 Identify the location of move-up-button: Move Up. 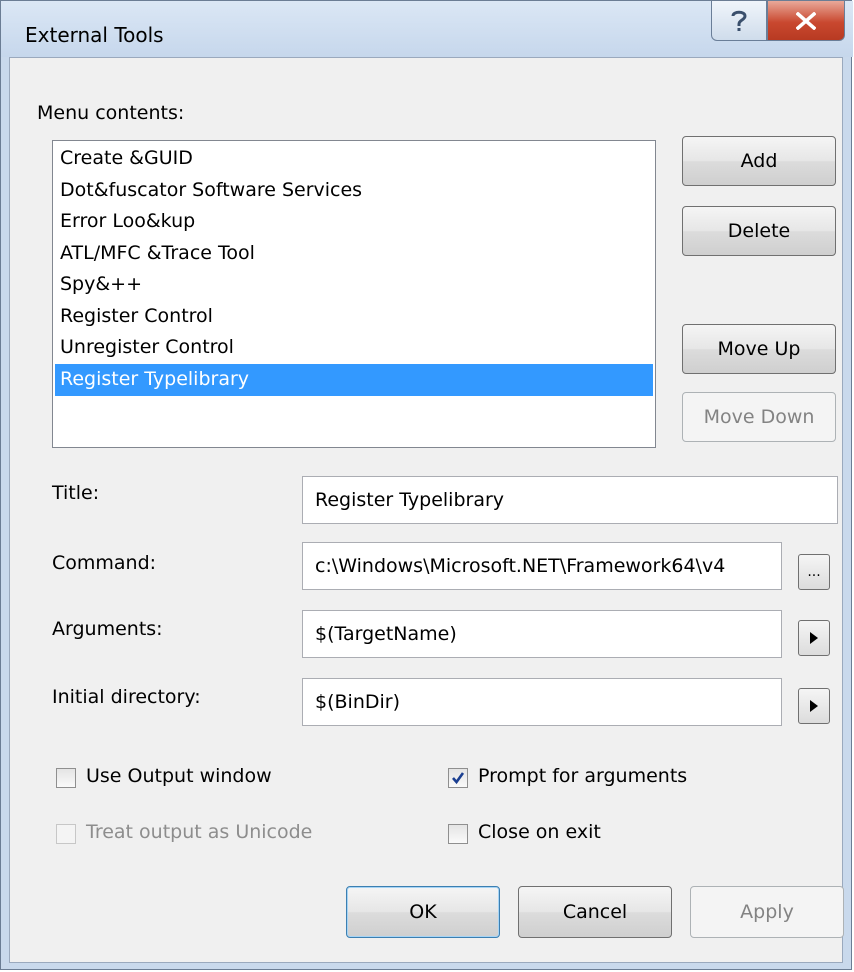
(759, 349).